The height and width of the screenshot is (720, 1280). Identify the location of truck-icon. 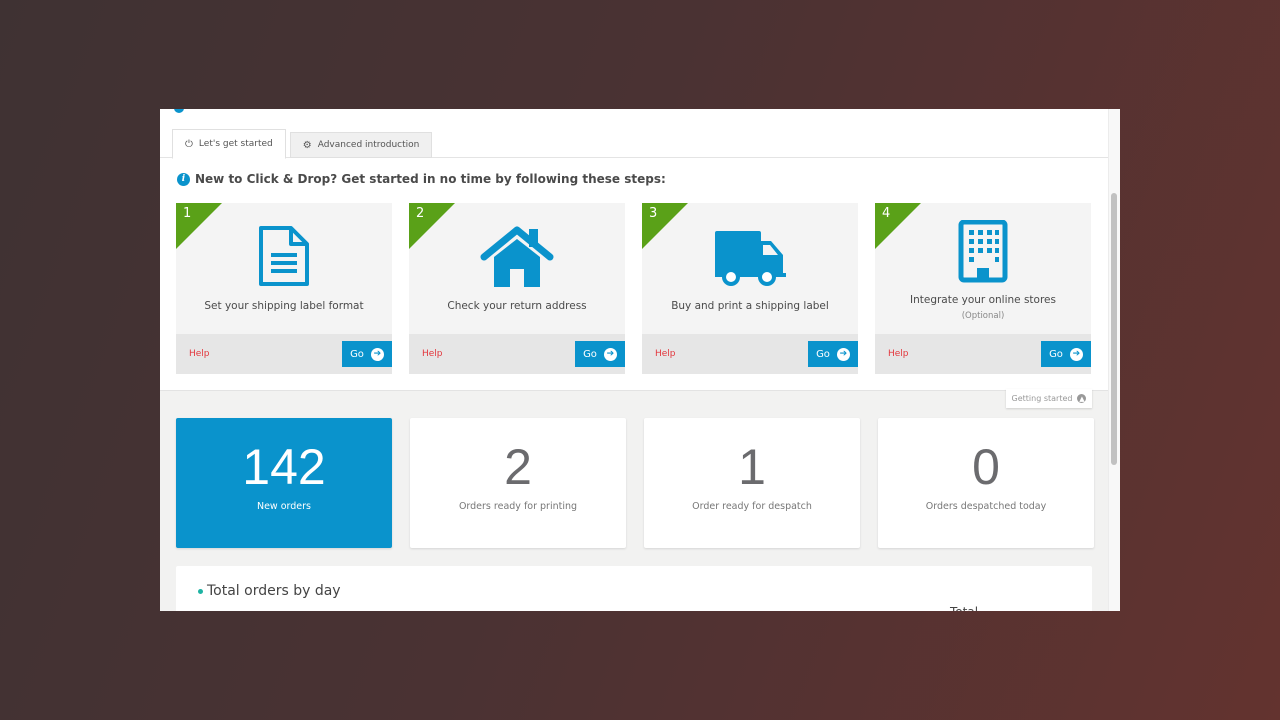
(750, 258).